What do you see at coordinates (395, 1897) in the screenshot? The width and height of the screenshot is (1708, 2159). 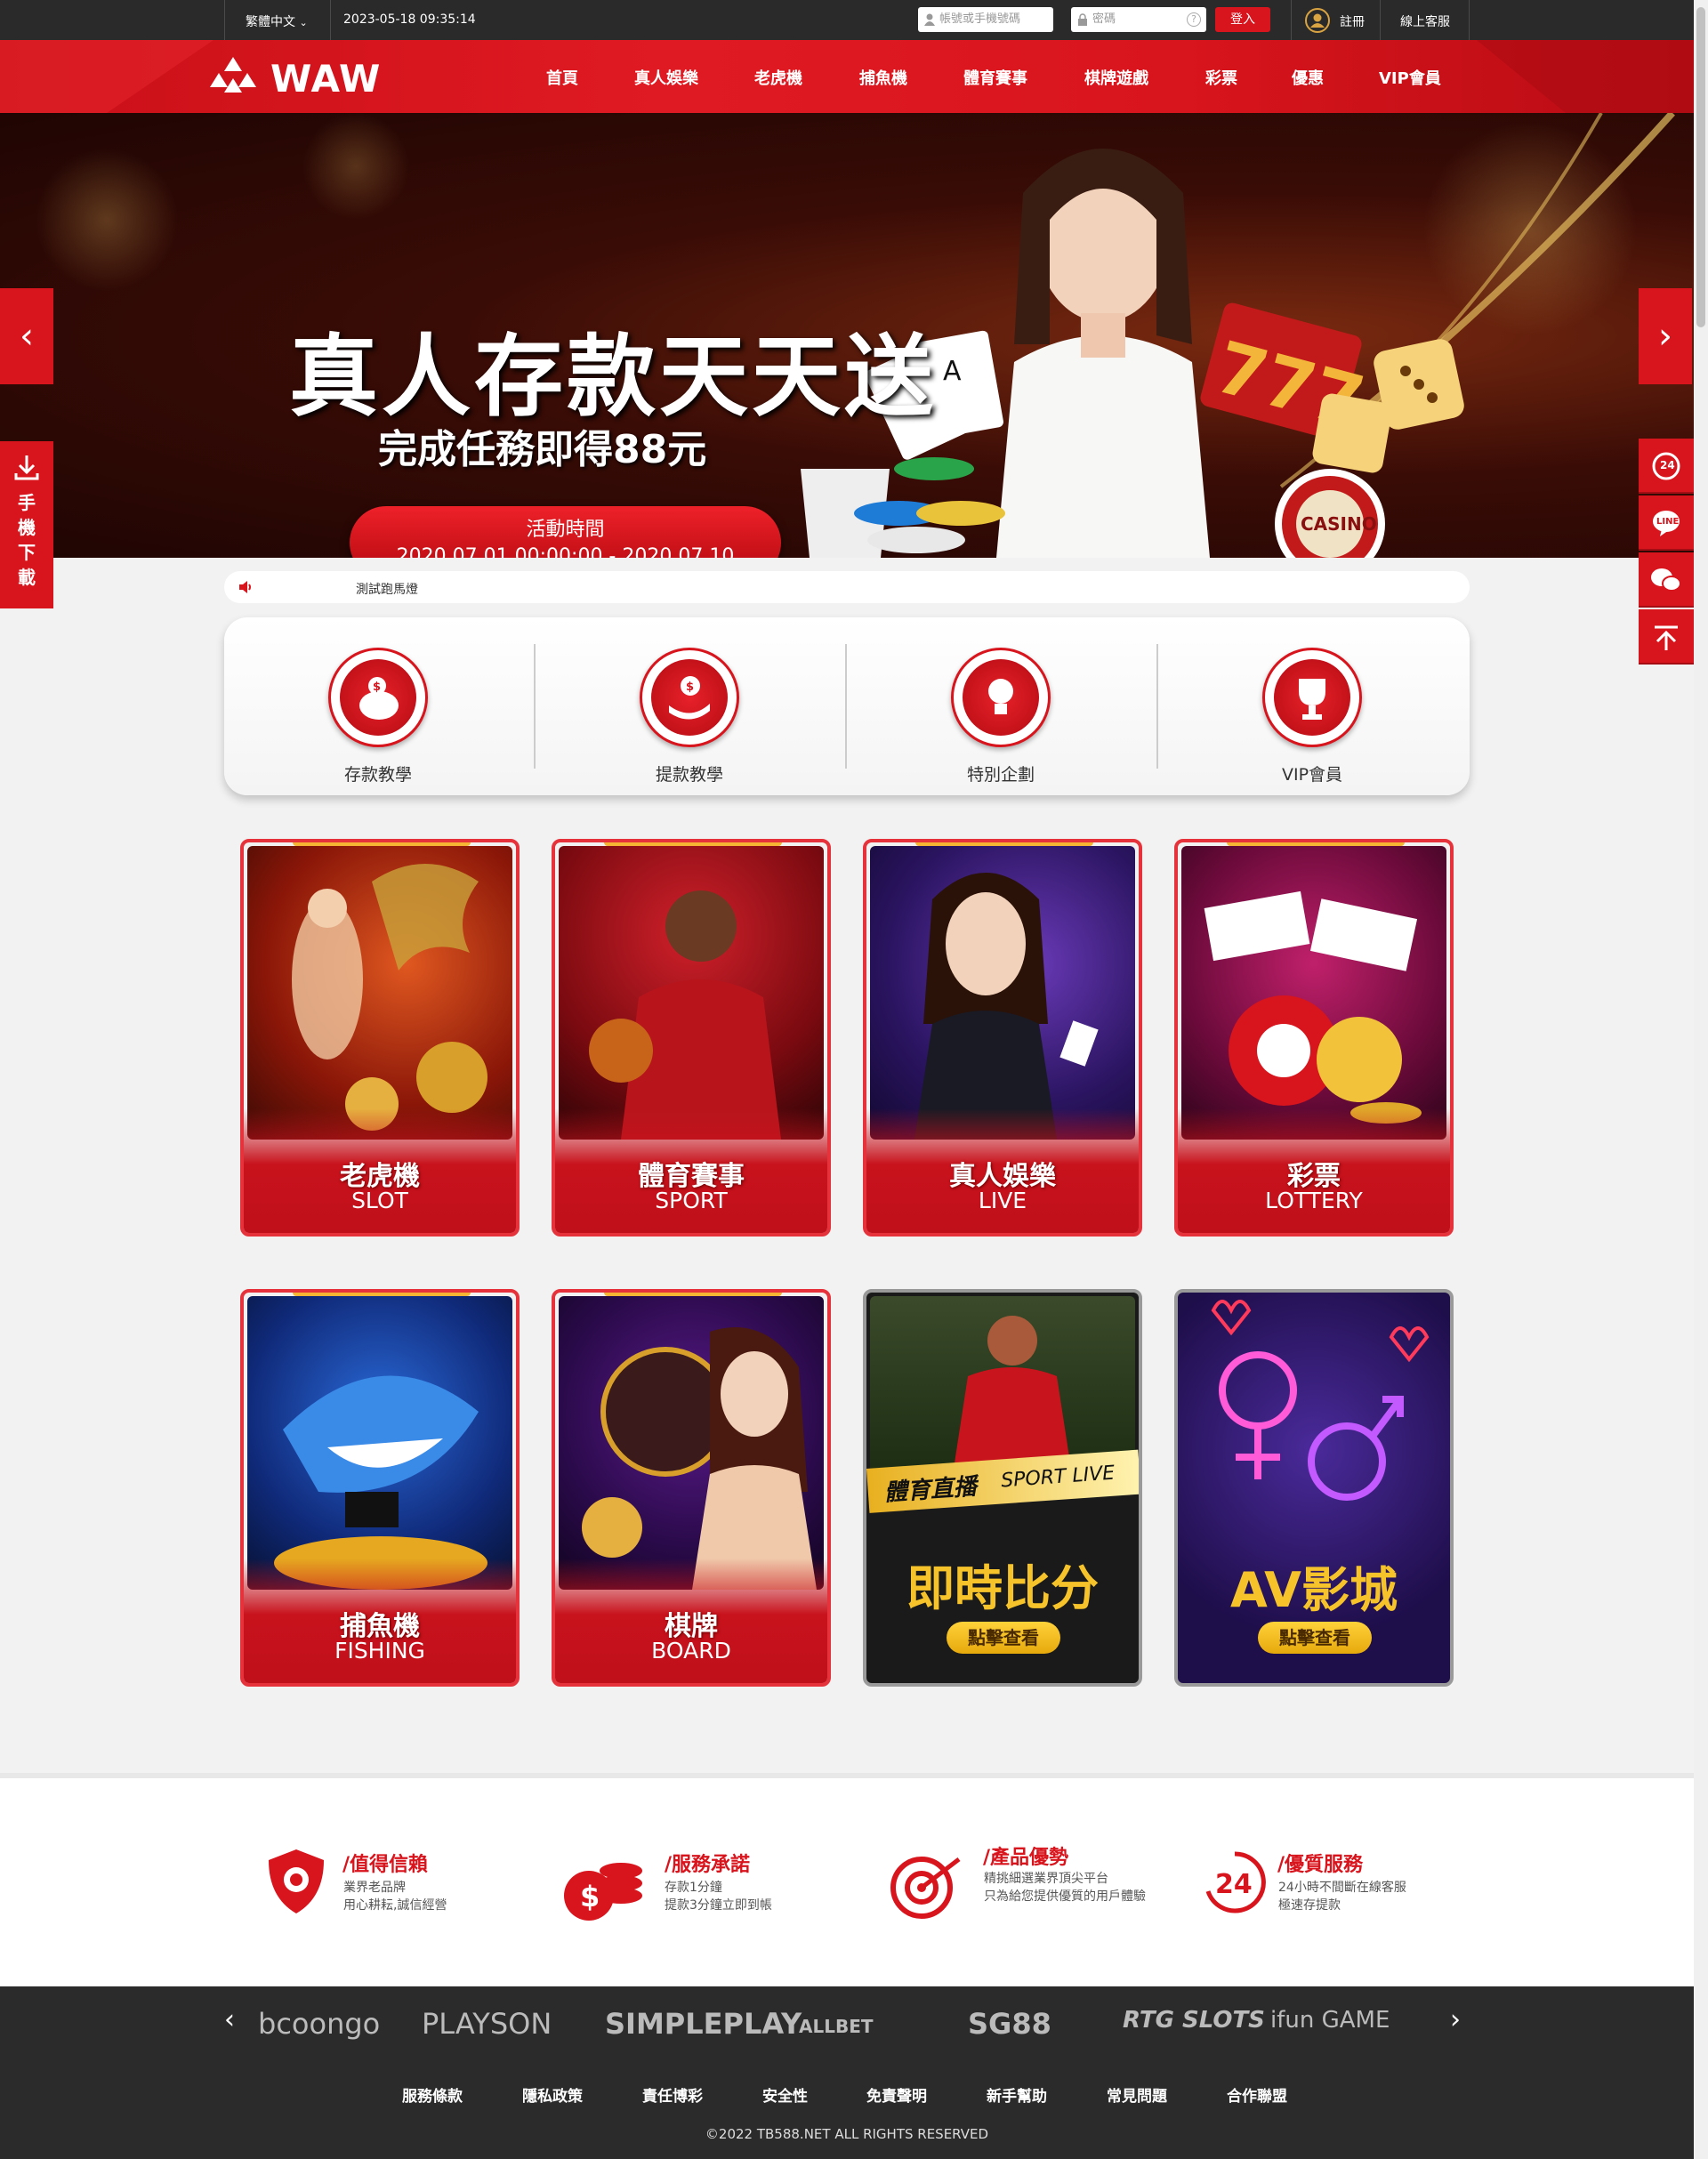 I see `feature-text: 業界老品牌用心耕耘,誠信經營` at bounding box center [395, 1897].